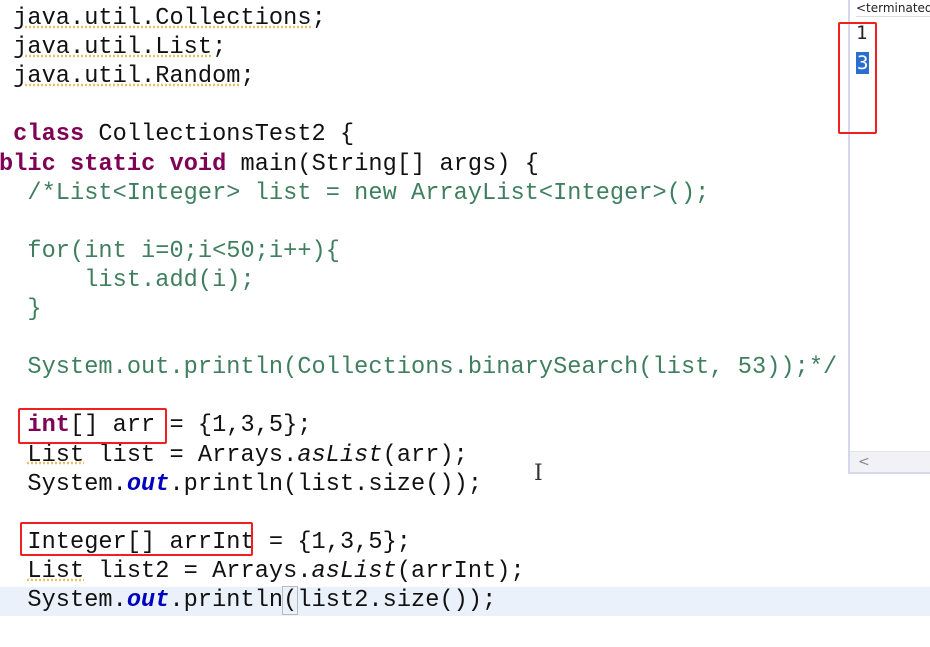 This screenshot has width=930, height=647. Describe the element at coordinates (219, 135) in the screenshot. I see `code-token: CollectionsTest2 {` at that location.